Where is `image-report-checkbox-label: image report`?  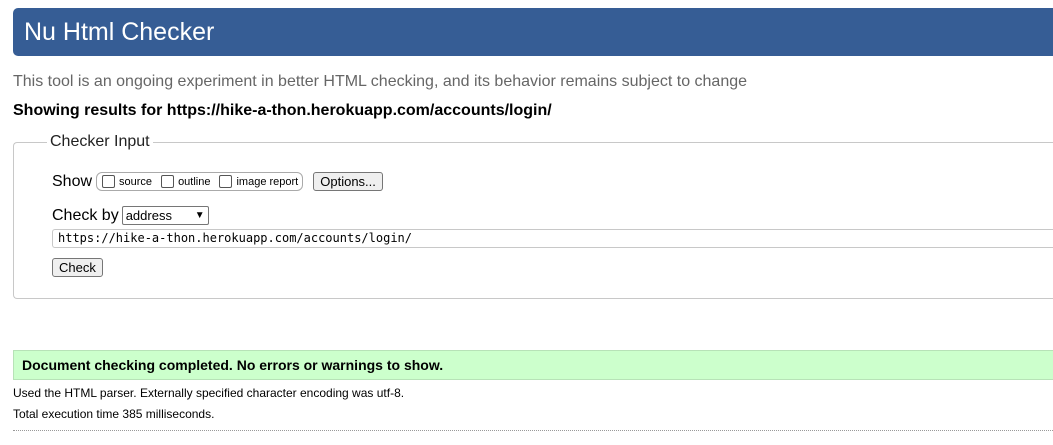
image-report-checkbox-label: image report is located at coordinates (267, 181).